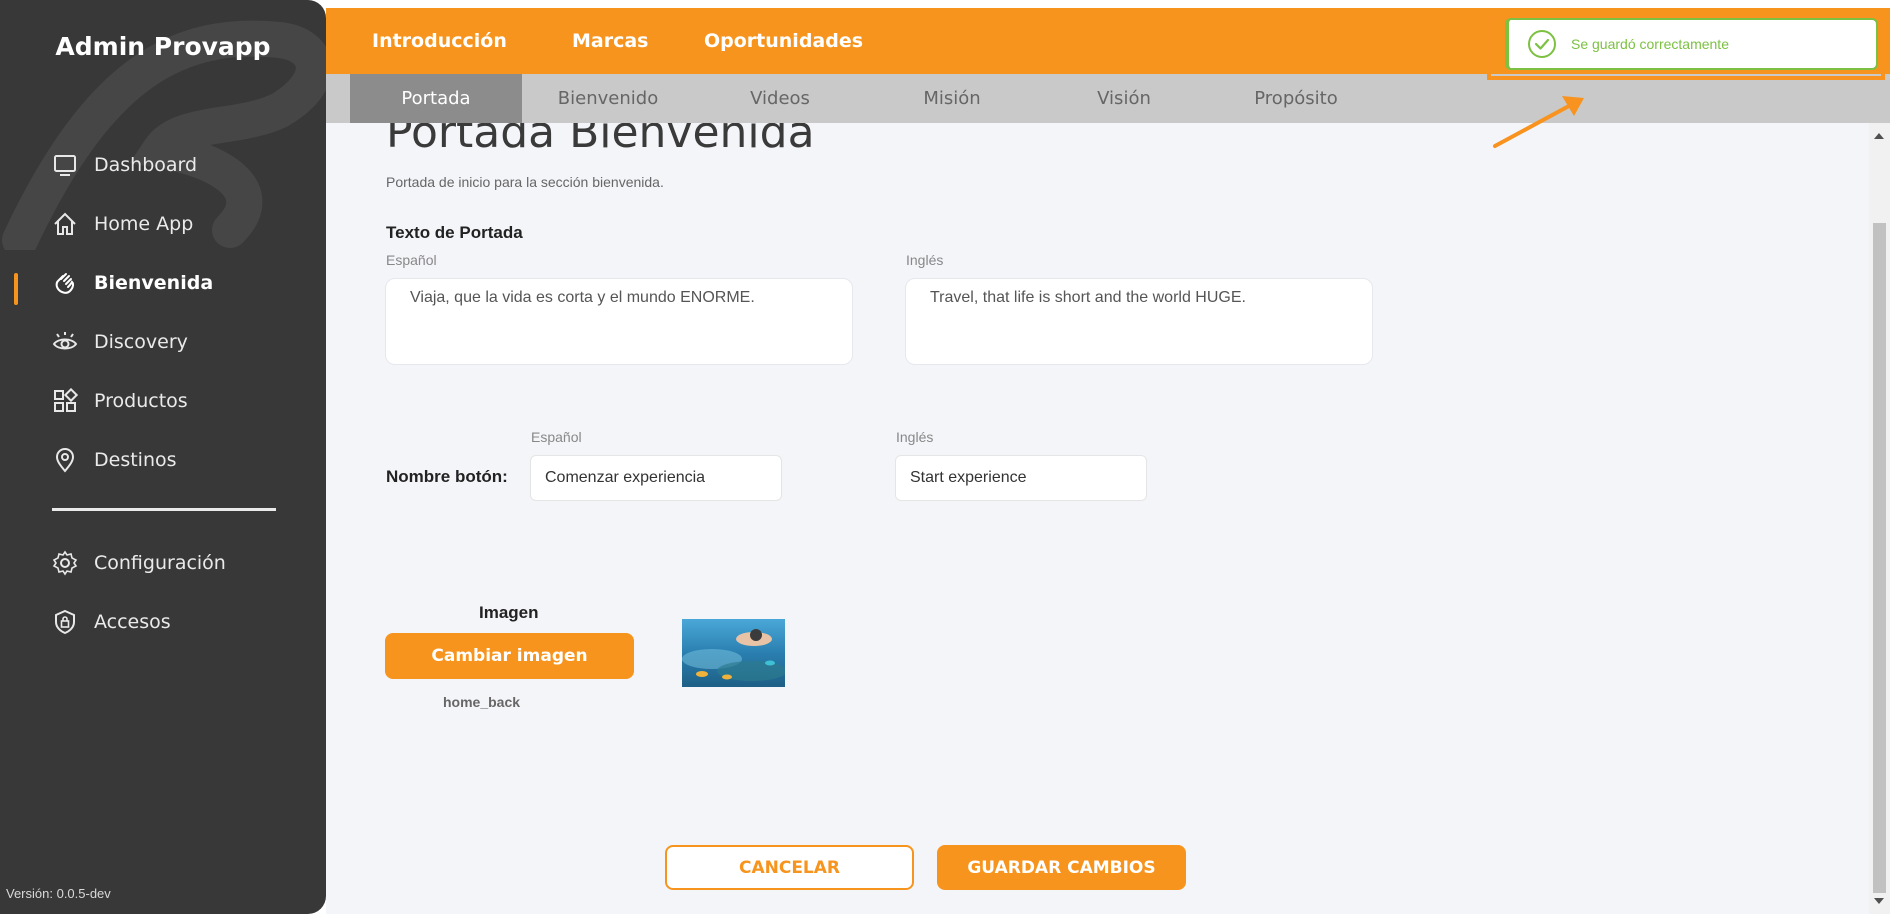 This screenshot has height=914, width=1890. What do you see at coordinates (65, 563) in the screenshot?
I see `gear-icon` at bounding box center [65, 563].